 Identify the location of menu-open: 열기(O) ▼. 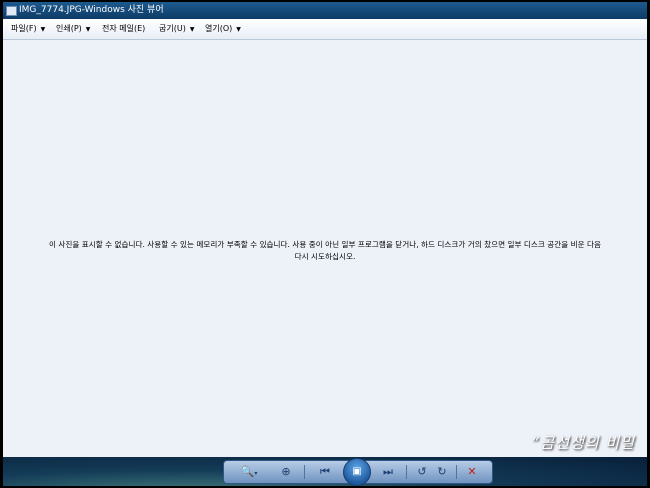
(223, 29).